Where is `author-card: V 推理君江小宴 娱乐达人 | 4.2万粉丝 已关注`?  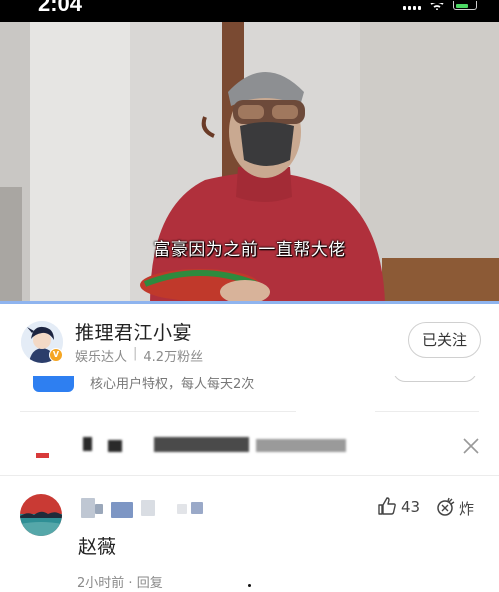 author-card: V 推理君江小宴 娱乐达人 | 4.2万粉丝 已关注 is located at coordinates (249, 340).